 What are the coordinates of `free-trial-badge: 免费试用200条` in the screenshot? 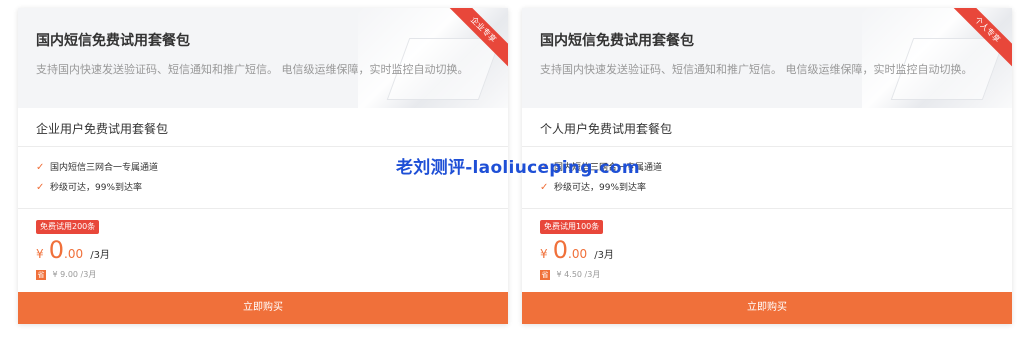 It's located at (68, 227).